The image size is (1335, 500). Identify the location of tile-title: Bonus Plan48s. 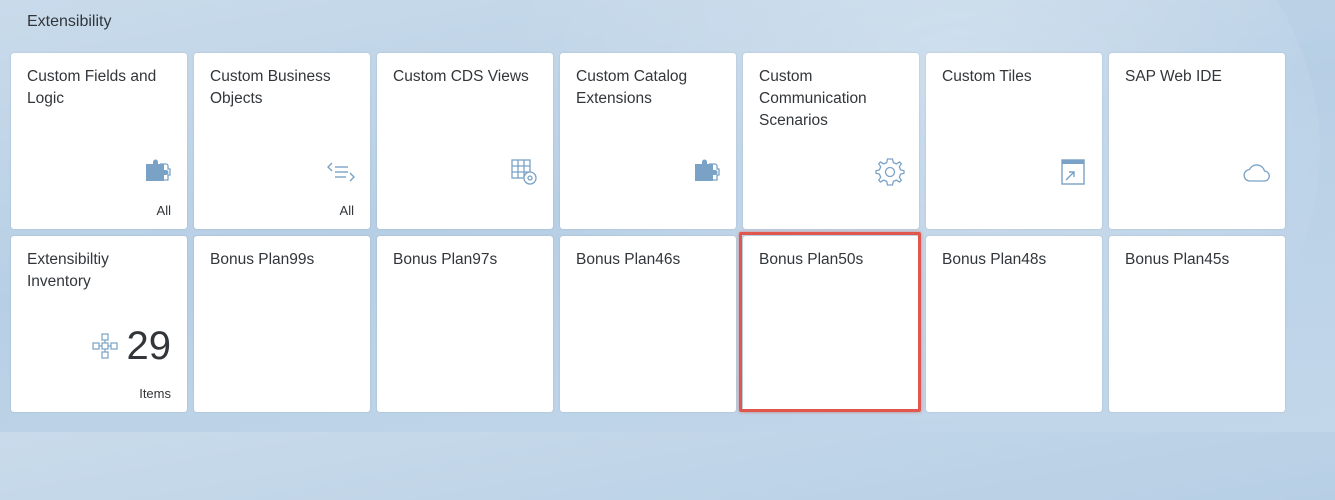
(994, 259).